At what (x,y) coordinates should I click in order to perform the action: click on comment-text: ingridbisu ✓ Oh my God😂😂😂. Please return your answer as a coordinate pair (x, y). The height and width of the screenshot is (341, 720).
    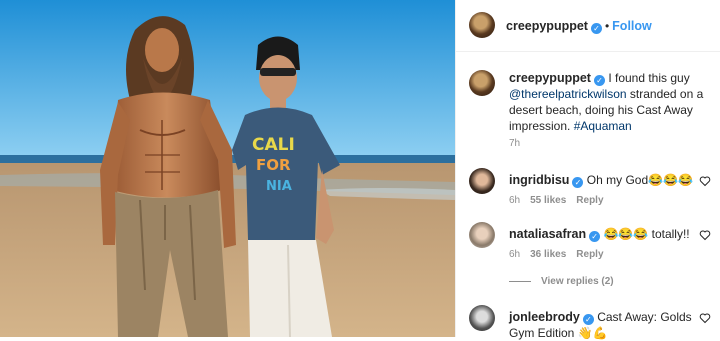
    Looking at the image, I should click on (604, 180).